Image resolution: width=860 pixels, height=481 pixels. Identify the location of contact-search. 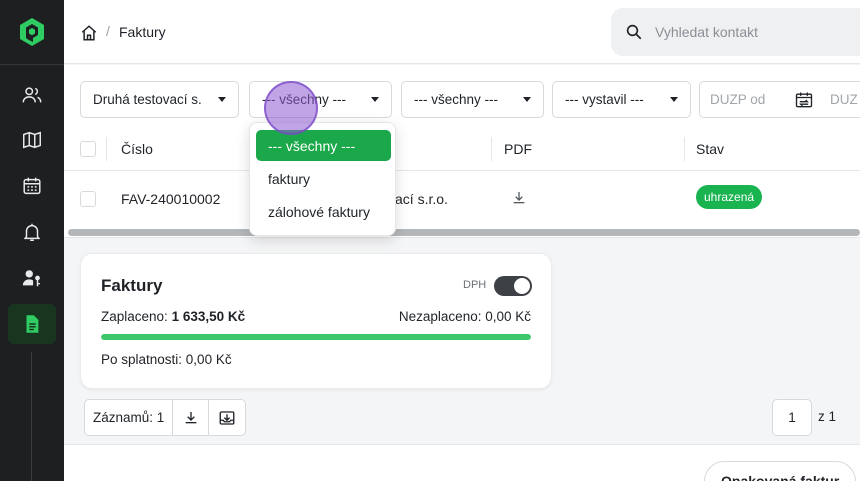
(735, 32).